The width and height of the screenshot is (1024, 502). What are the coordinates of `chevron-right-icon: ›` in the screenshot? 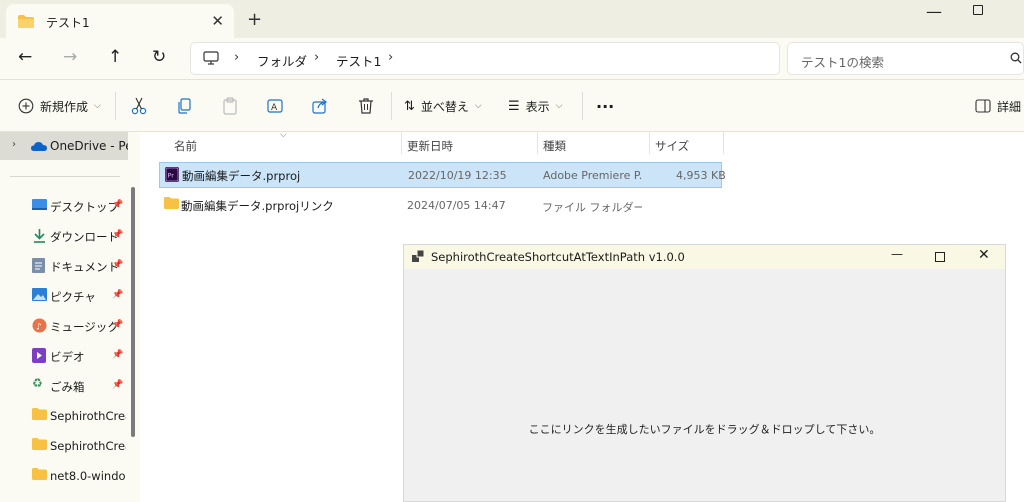 It's located at (14, 144).